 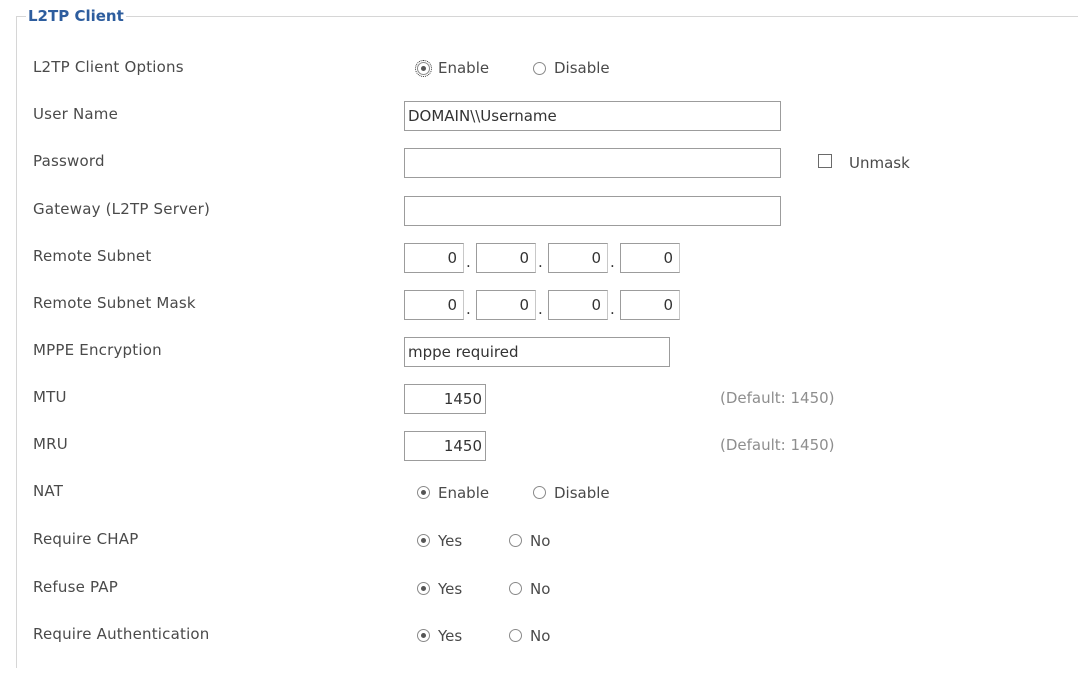 I want to click on row-require-chap: Require CHAP Yes No, so click(x=541, y=540).